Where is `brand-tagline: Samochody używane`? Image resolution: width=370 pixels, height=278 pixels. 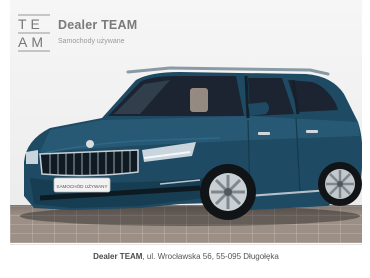
brand-tagline: Samochody używane is located at coordinates (91, 41).